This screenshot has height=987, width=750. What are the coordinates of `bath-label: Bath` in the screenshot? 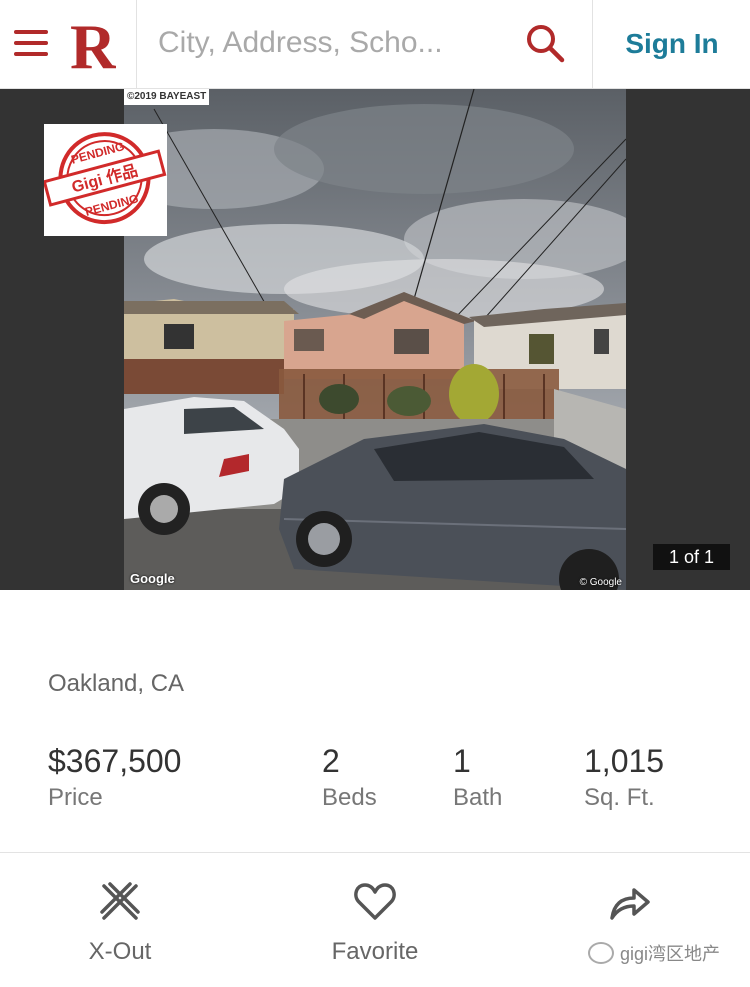 It's located at (478, 797).